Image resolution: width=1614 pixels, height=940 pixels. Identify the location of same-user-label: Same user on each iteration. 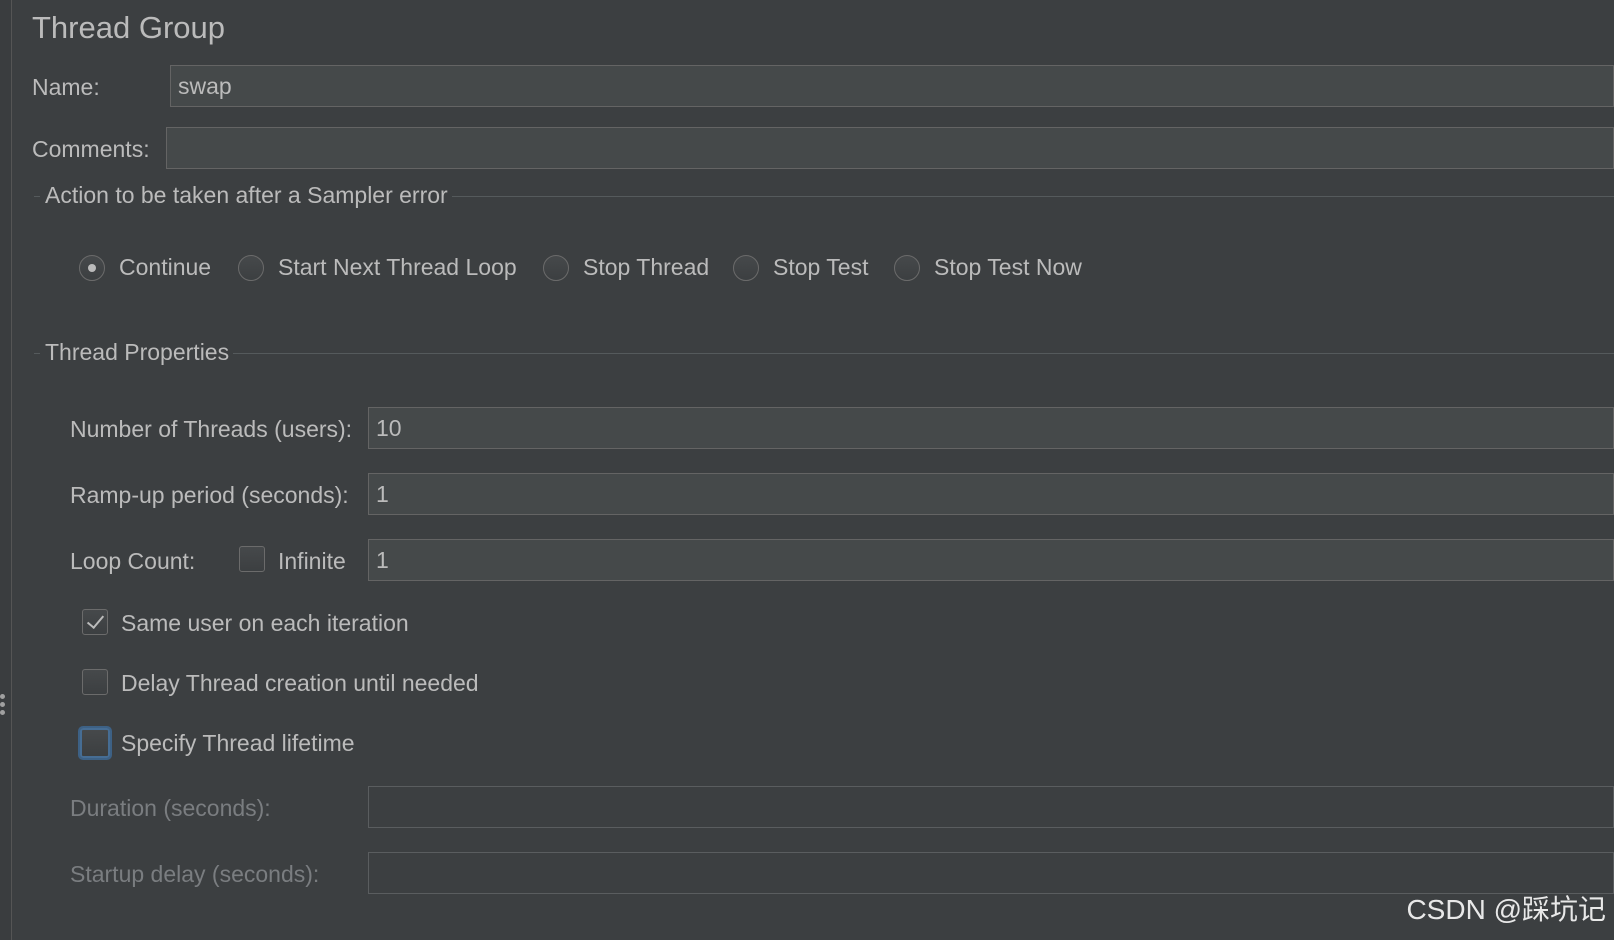
(265, 623).